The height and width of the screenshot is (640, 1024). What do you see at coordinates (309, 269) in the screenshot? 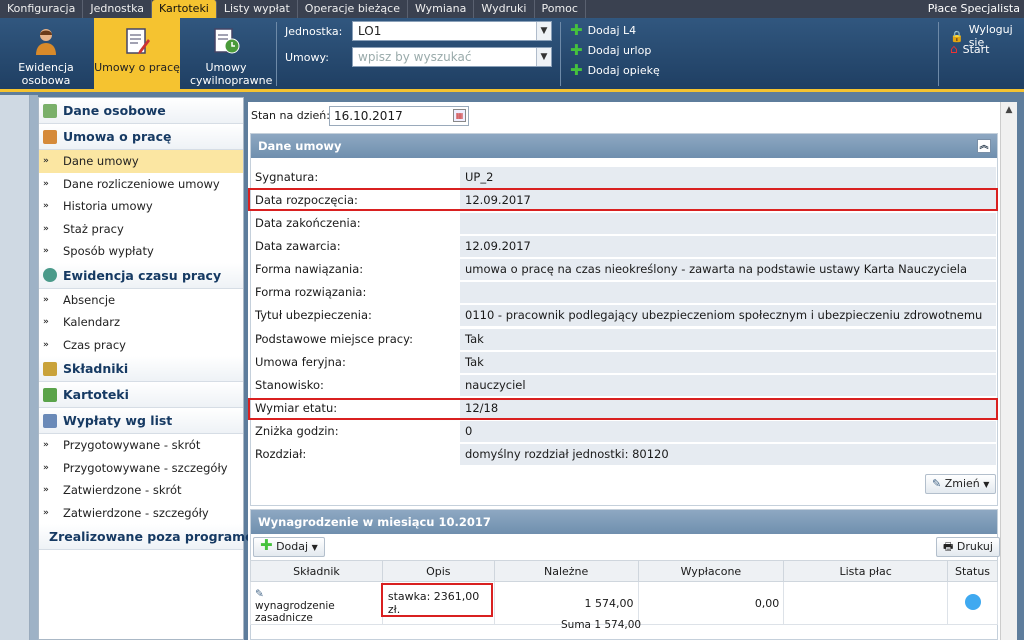
I see `field-label: Forma nawiązania:` at bounding box center [309, 269].